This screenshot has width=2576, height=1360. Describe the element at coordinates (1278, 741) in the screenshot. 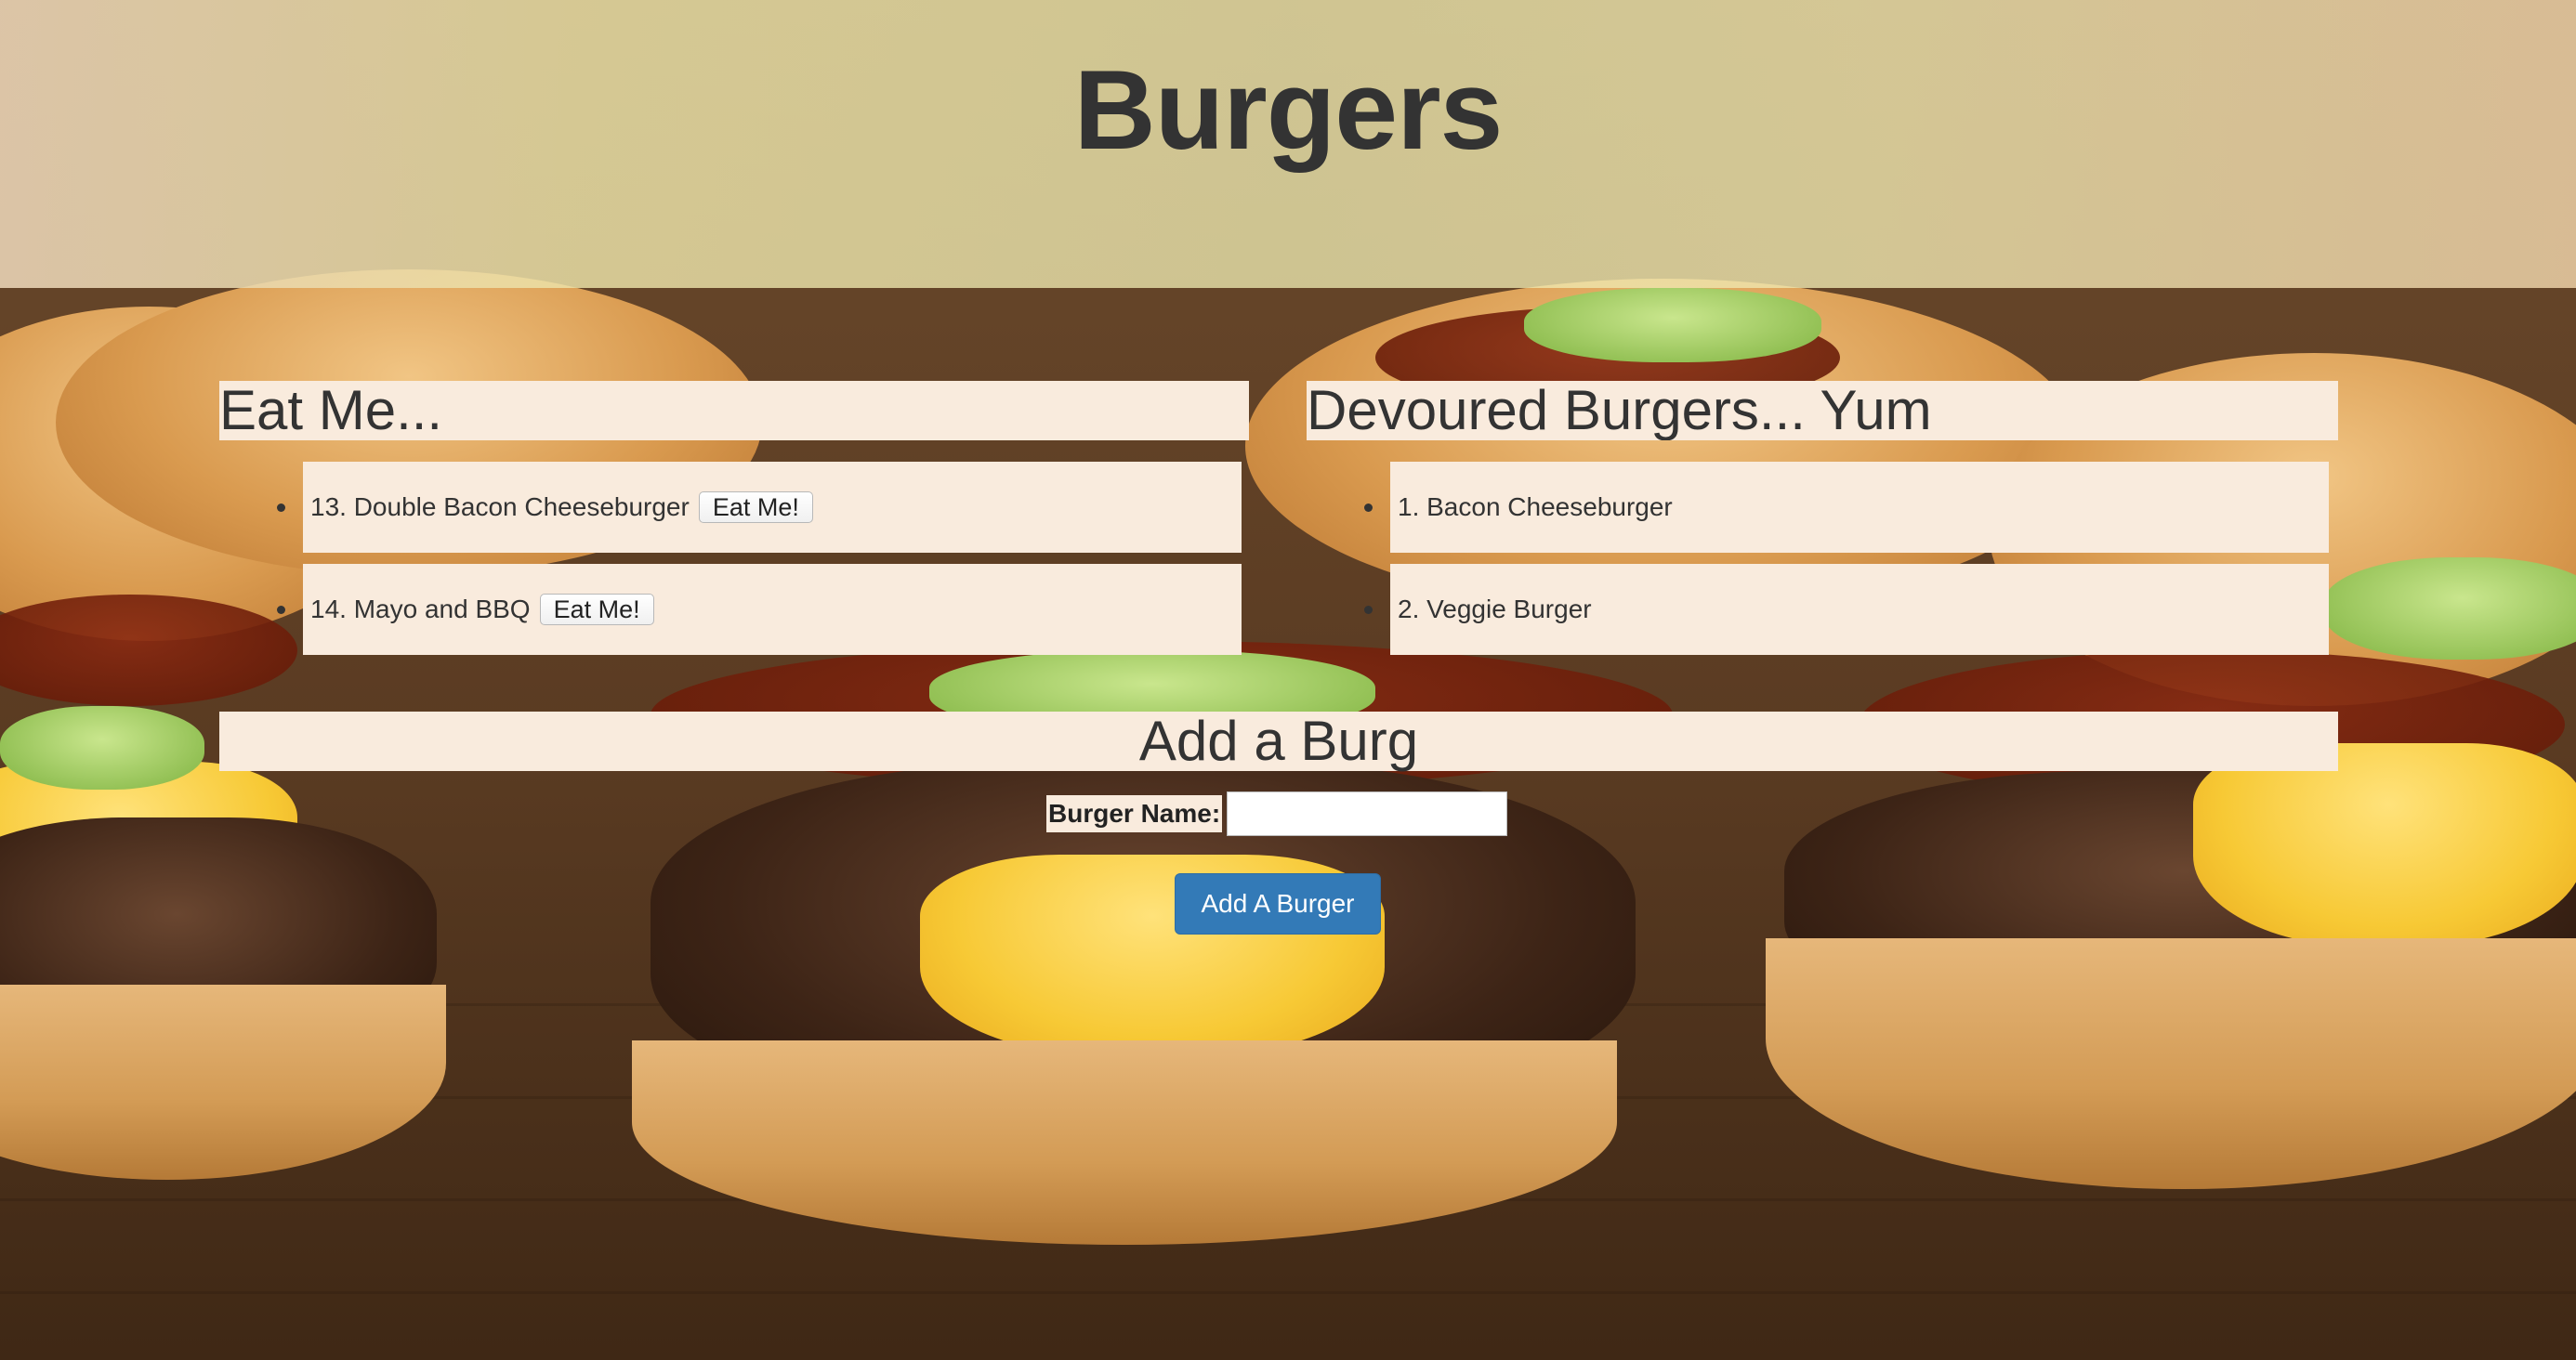

I see `add-burger-heading: Add a Burg` at that location.